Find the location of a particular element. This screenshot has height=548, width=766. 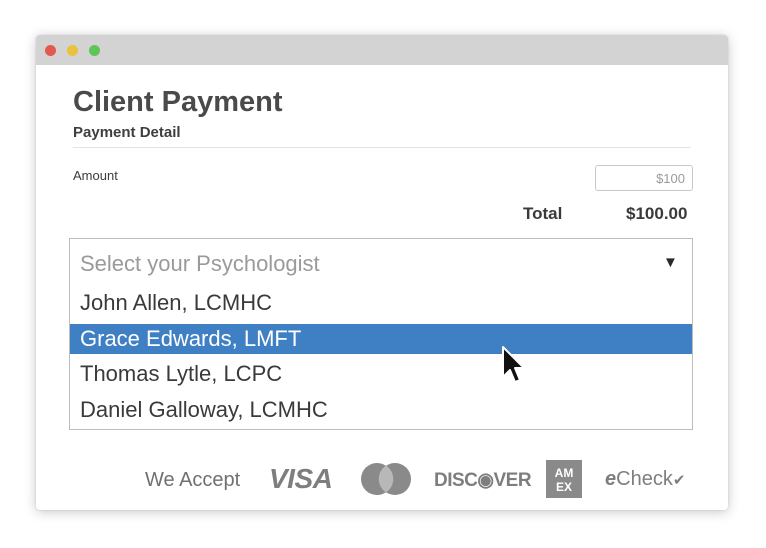

psychologist-select: Select your Psychologist ▼ is located at coordinates (381, 262).